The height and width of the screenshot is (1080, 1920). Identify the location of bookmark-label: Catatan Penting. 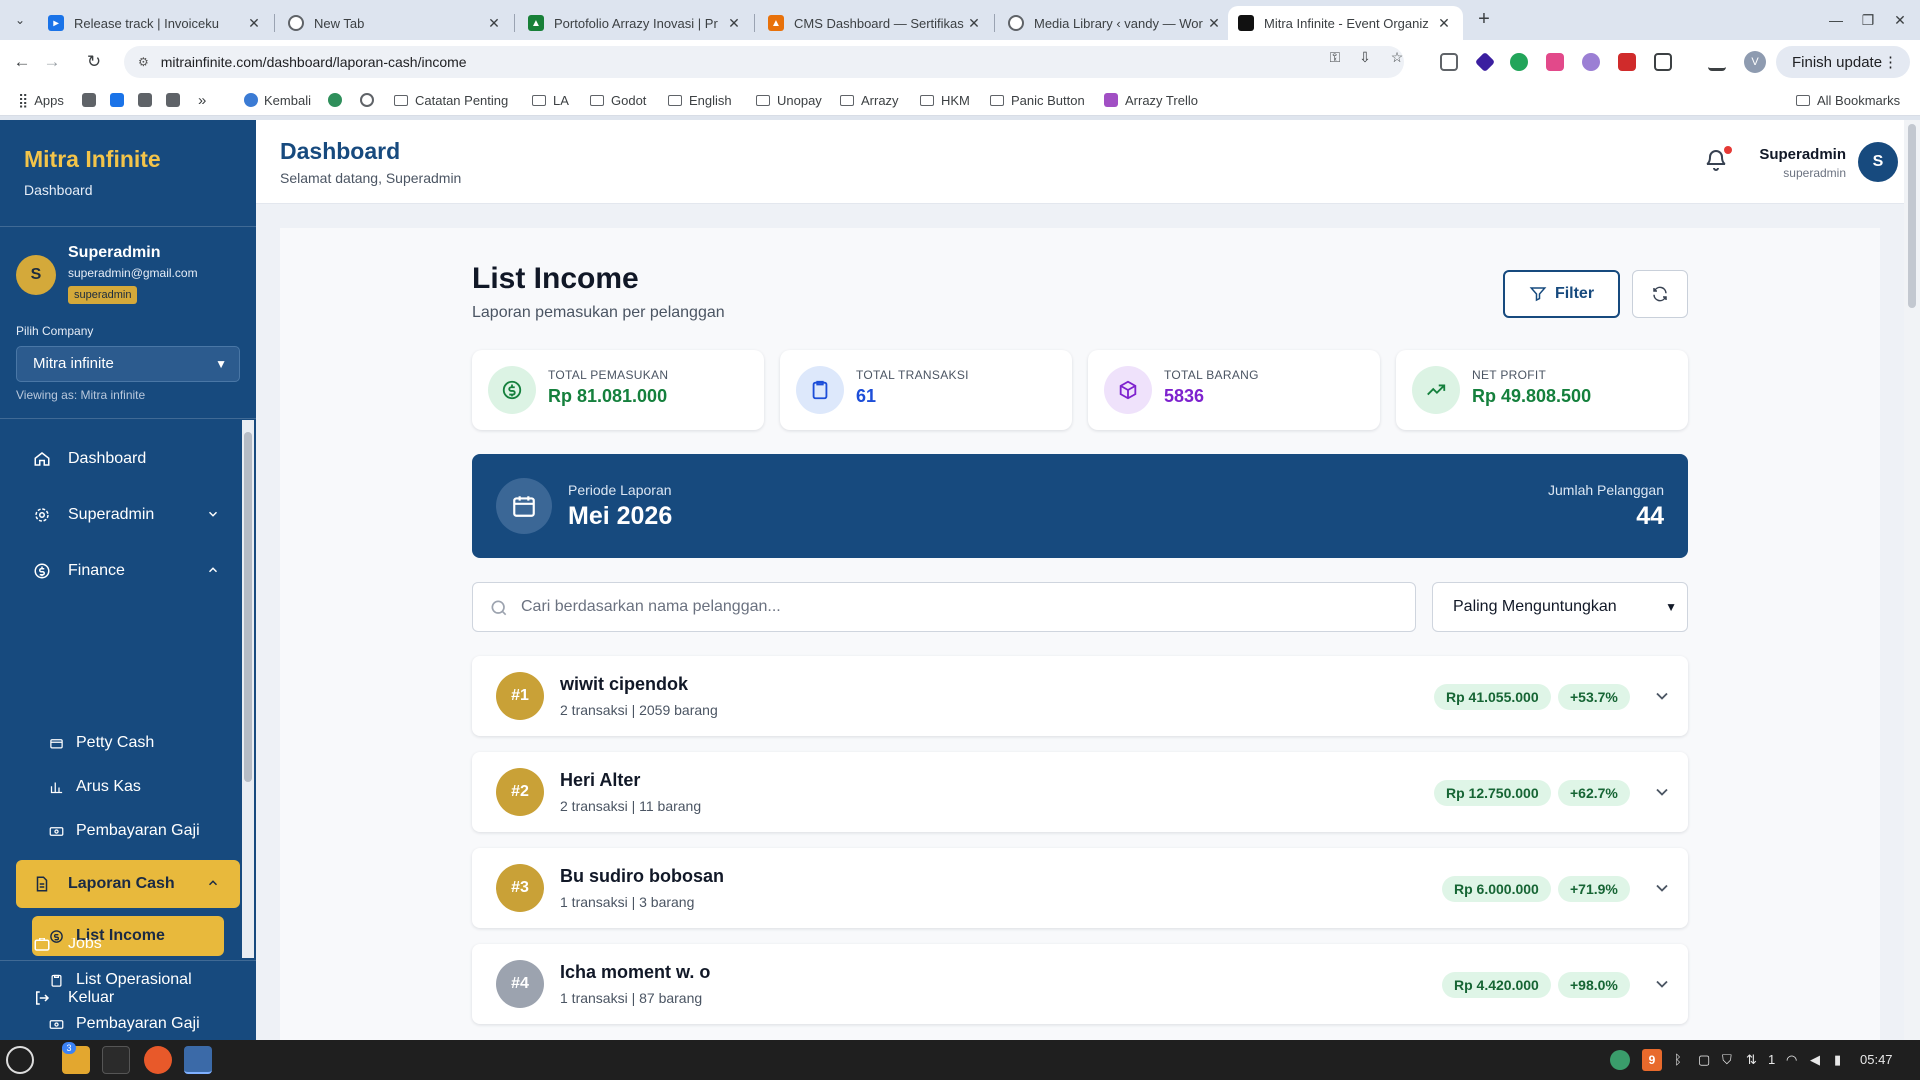
(462, 100).